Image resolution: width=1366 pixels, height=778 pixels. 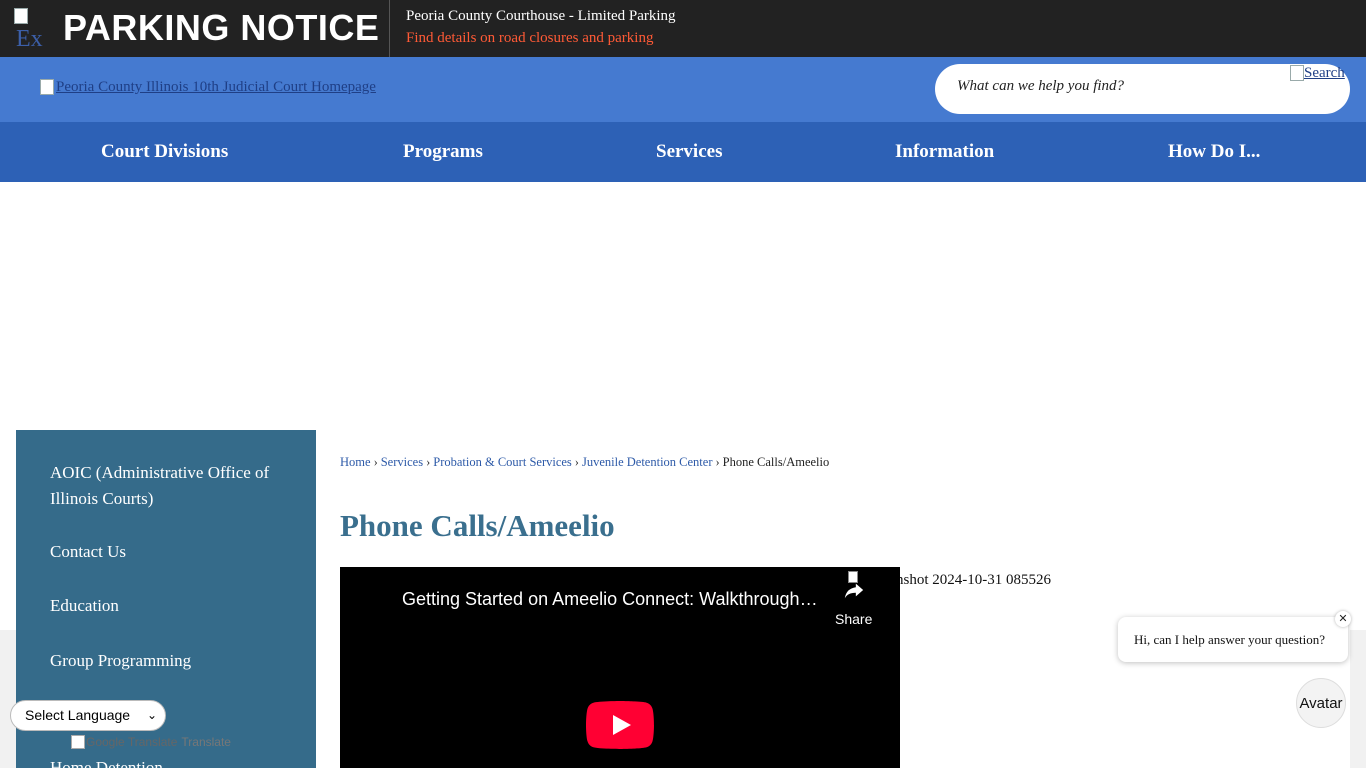 I want to click on screenshot-image-alt: nshot 2024-10-31 085526, so click(x=973, y=580).